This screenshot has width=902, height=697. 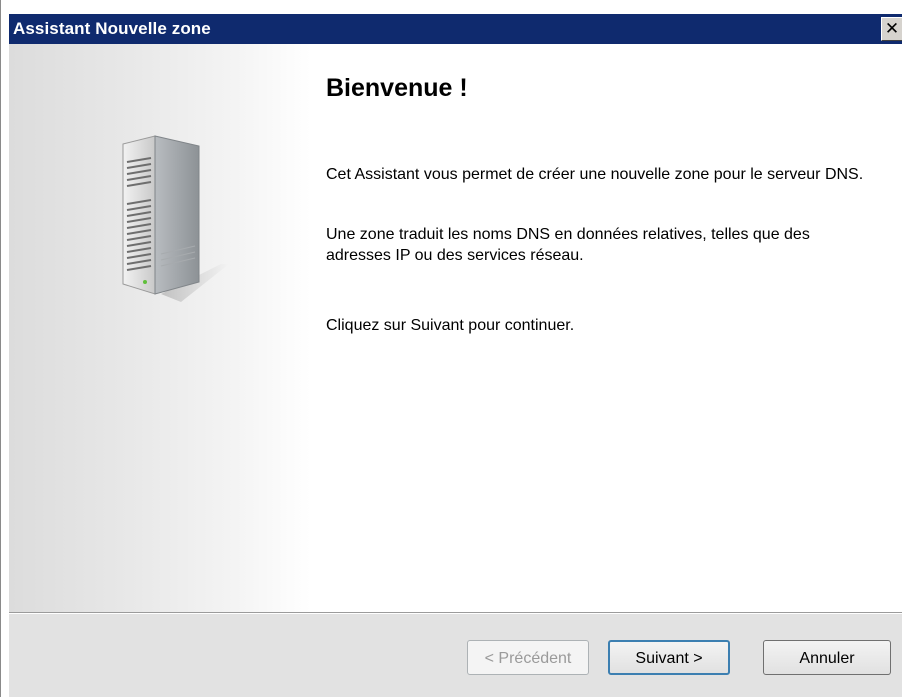 What do you see at coordinates (450, 325) in the screenshot?
I see `instruction-text: Cliquez sur Suivant pour continuer.` at bounding box center [450, 325].